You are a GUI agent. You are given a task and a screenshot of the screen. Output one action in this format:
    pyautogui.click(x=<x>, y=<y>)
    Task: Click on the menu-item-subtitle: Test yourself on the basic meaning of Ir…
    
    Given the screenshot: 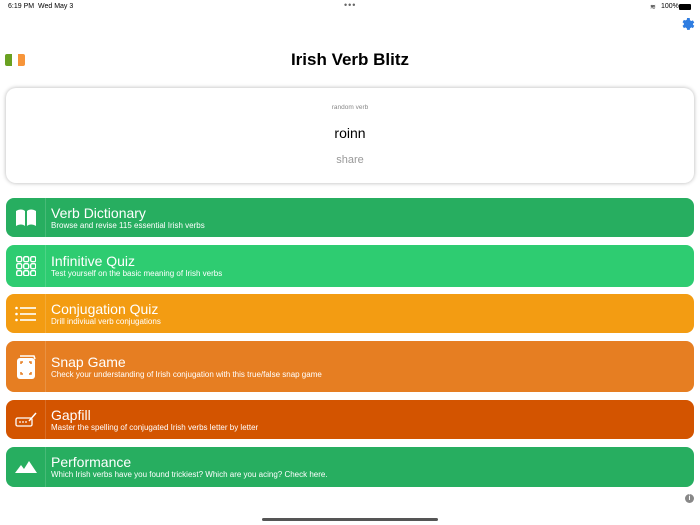 What is the action you would take?
    pyautogui.click(x=137, y=273)
    